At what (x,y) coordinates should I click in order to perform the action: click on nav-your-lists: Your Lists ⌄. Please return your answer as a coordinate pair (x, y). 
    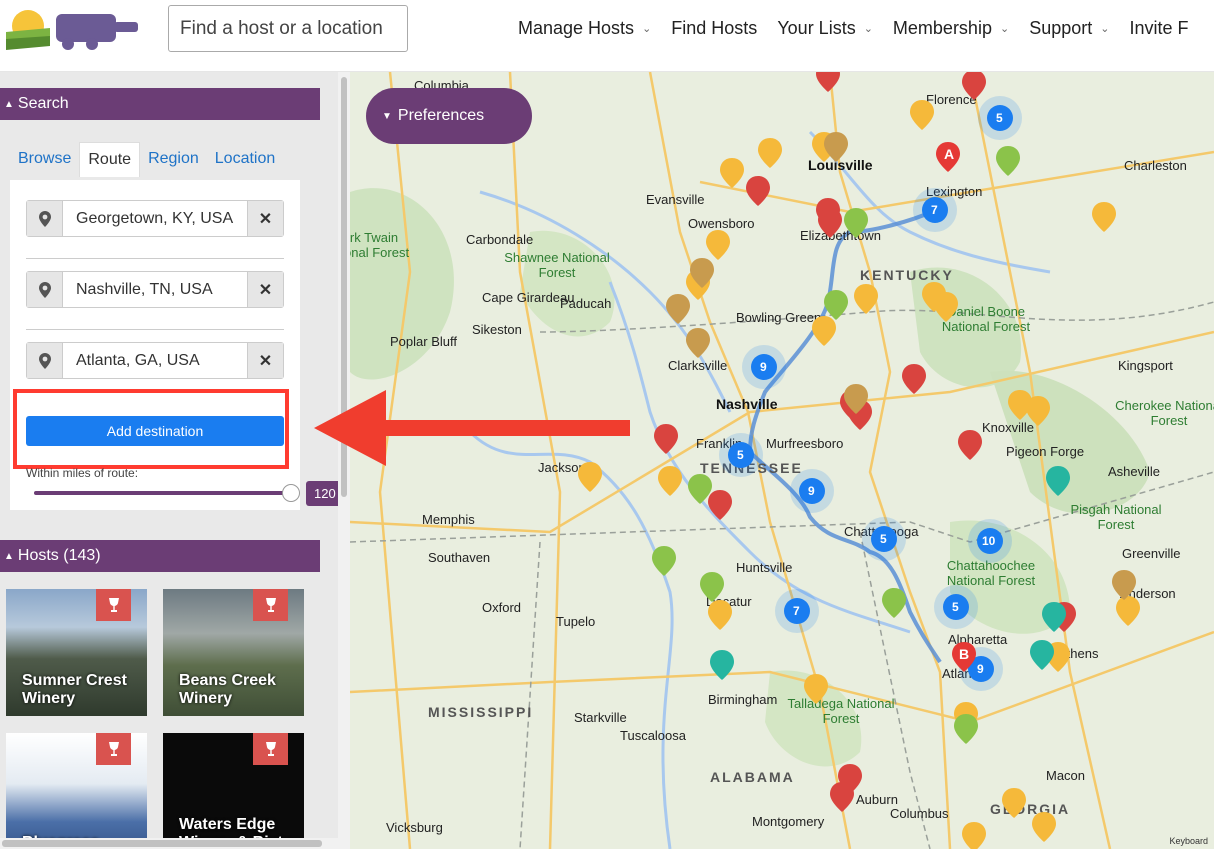
    Looking at the image, I should click on (825, 28).